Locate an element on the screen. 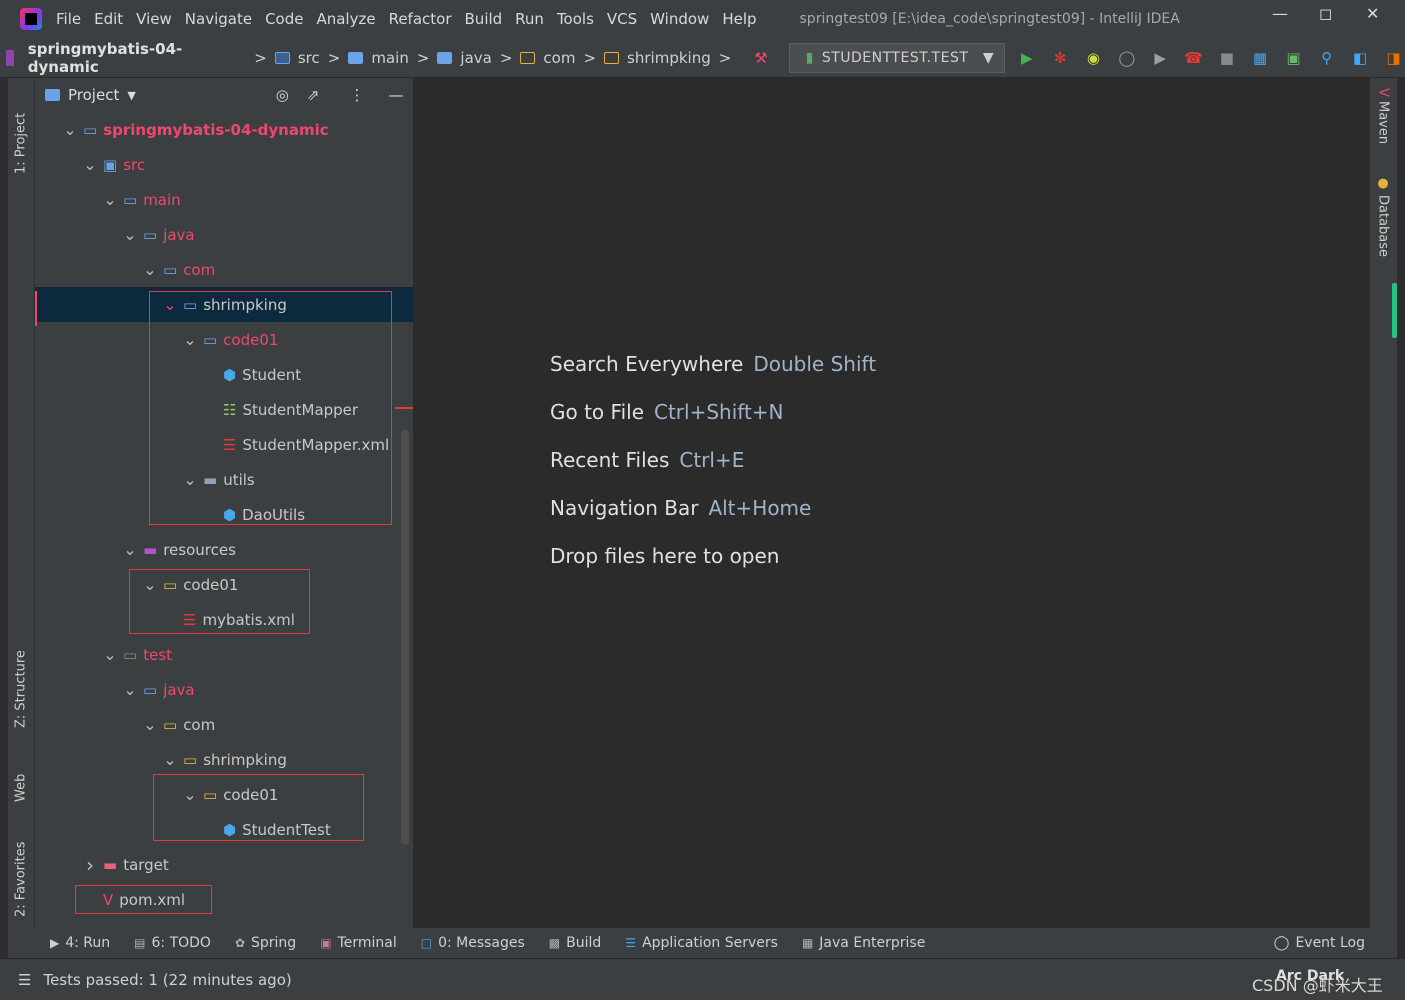 Image resolution: width=1405 pixels, height=1000 pixels. coverage-icon: ◉ is located at coordinates (1093, 58).